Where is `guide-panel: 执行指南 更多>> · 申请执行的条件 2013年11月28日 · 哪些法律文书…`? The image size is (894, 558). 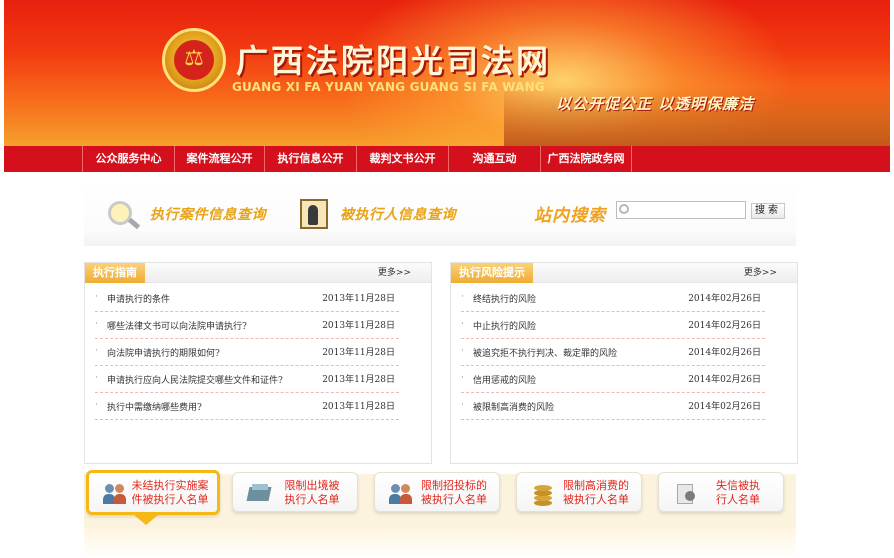
guide-panel: 执行指南 更多>> · 申请执行的条件 2013年11月28日 · 哪些法律文书… is located at coordinates (258, 363).